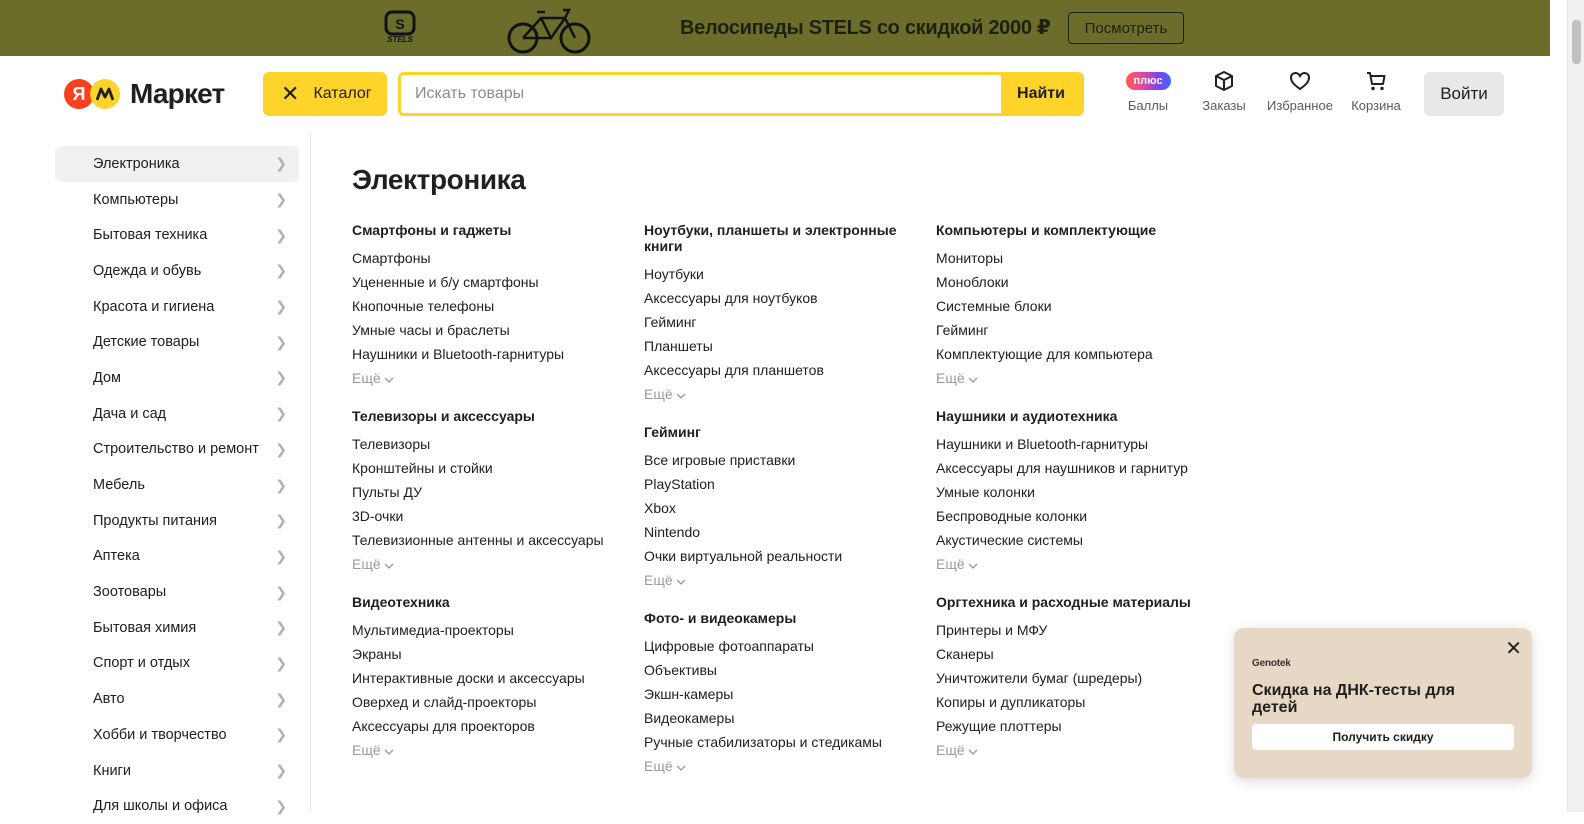  What do you see at coordinates (775, 618) in the screenshot?
I see `category-group-title: Фото- и видеокамеры` at bounding box center [775, 618].